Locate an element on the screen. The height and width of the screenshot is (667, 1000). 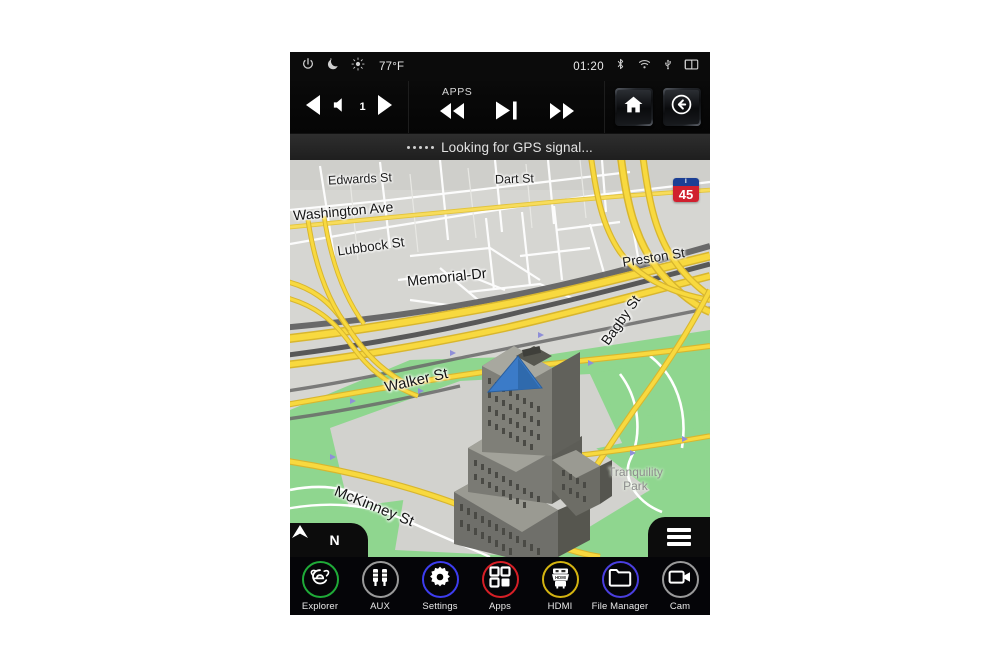
dock-item-apps: Apps is located at coordinates (500, 586).